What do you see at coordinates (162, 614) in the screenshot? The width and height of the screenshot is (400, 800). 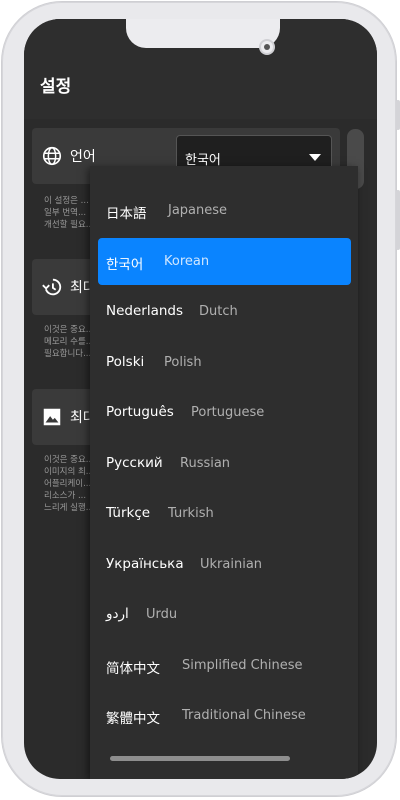 I see `language-english-name: Urdu` at bounding box center [162, 614].